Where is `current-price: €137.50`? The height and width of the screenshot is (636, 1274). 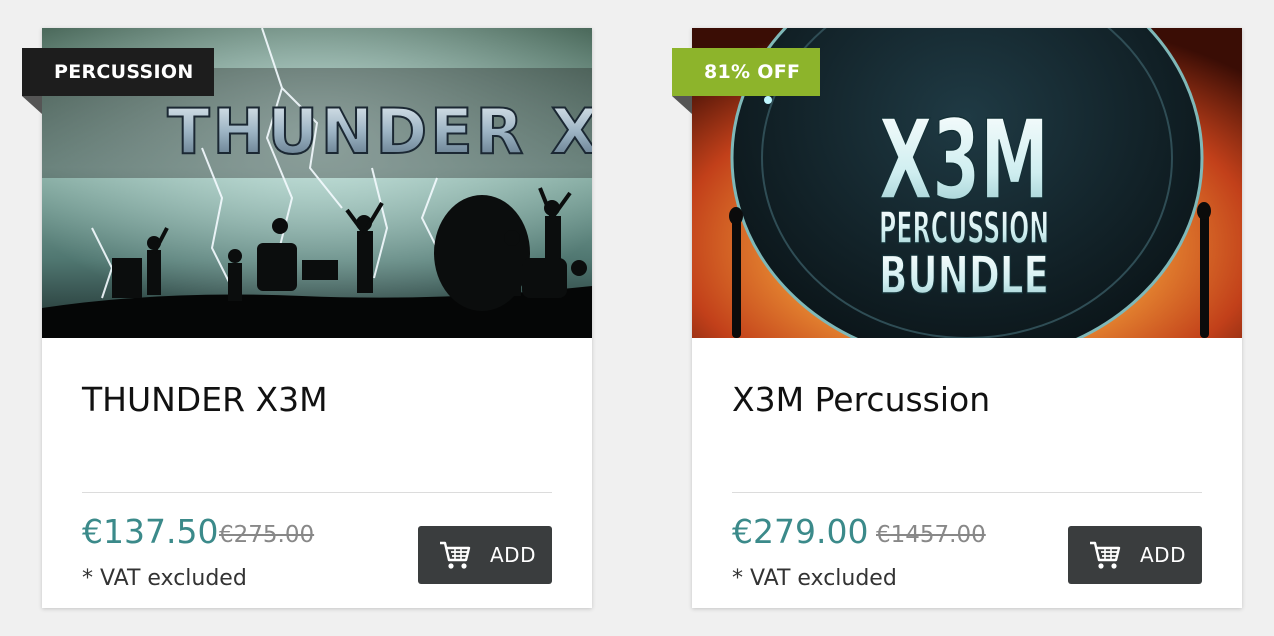
current-price: €137.50 is located at coordinates (150, 531).